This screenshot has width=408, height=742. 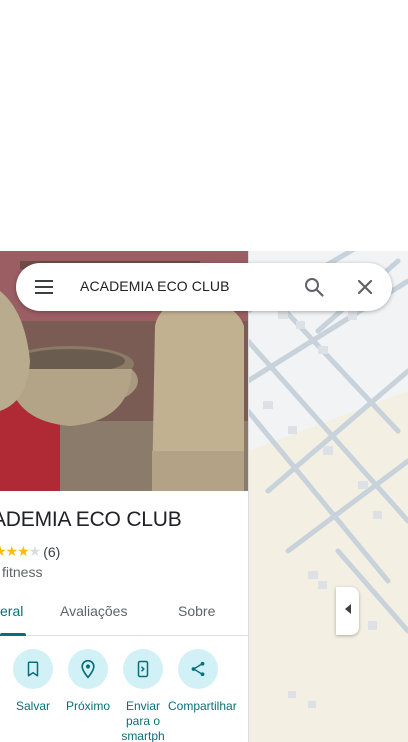 What do you see at coordinates (198, 669) in the screenshot?
I see `share-icon` at bounding box center [198, 669].